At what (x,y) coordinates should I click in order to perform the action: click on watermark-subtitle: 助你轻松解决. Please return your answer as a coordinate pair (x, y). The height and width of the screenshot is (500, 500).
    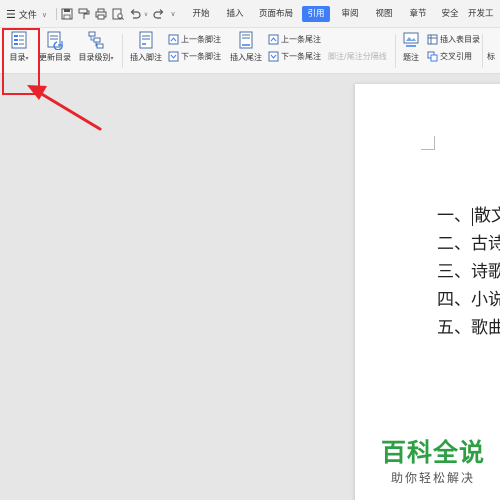
    Looking at the image, I should click on (432, 478).